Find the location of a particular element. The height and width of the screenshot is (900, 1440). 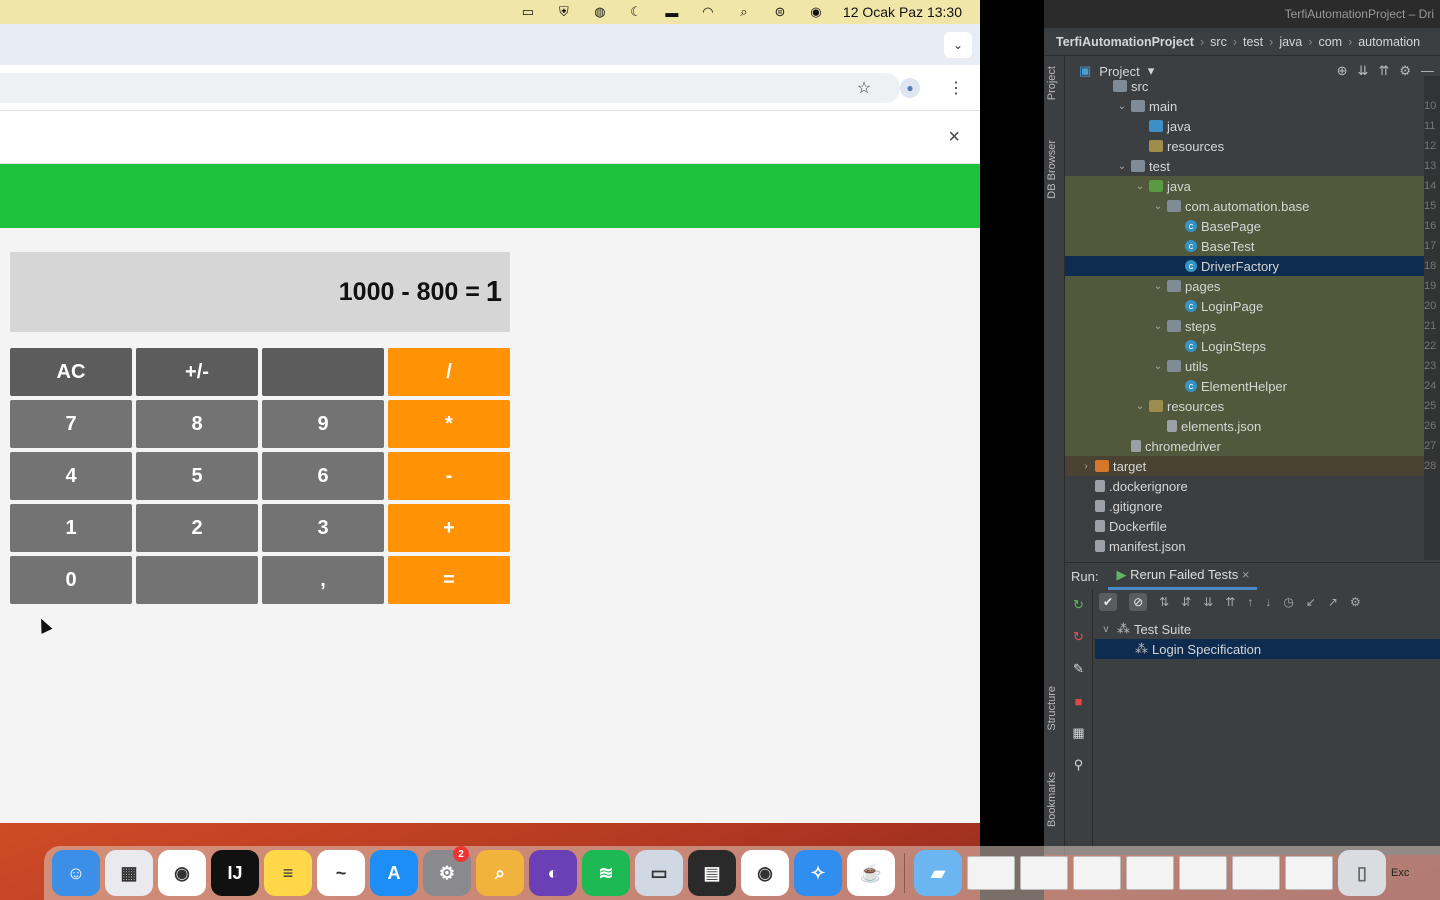

rerun-failed-icon: ↻ is located at coordinates (1078, 637).